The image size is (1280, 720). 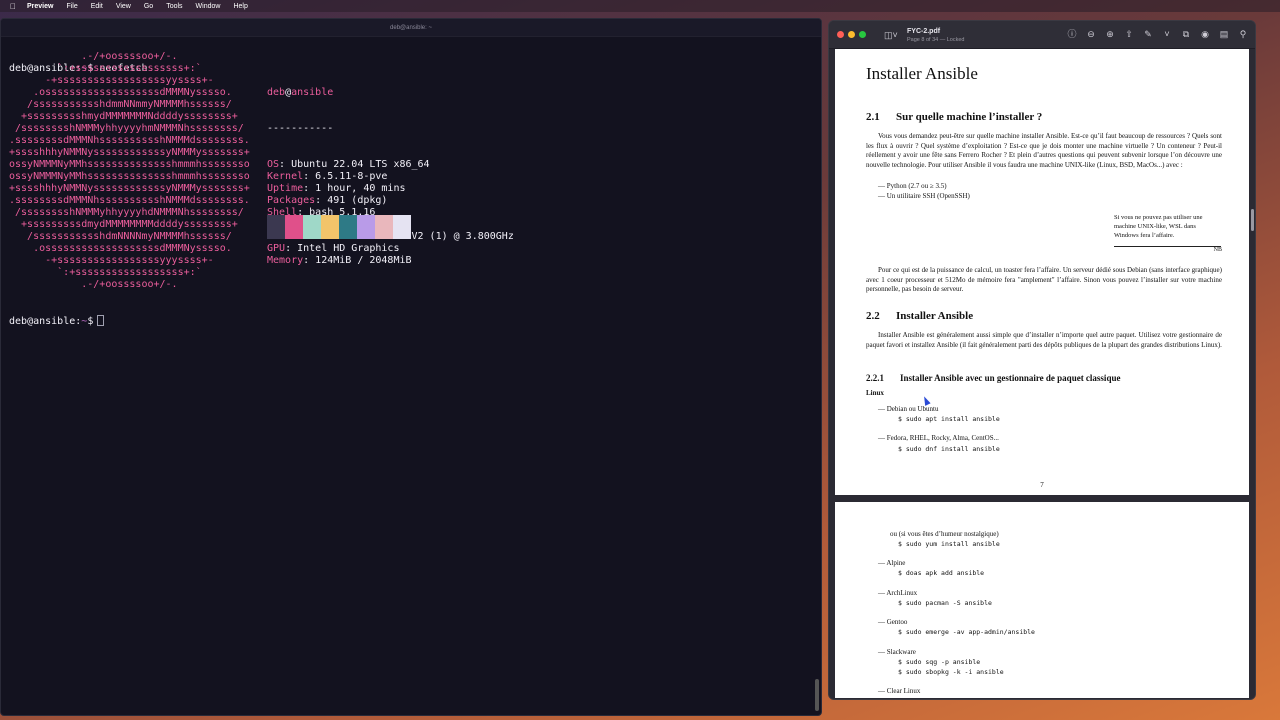 I want to click on menu-window: Window, so click(x=208, y=6).